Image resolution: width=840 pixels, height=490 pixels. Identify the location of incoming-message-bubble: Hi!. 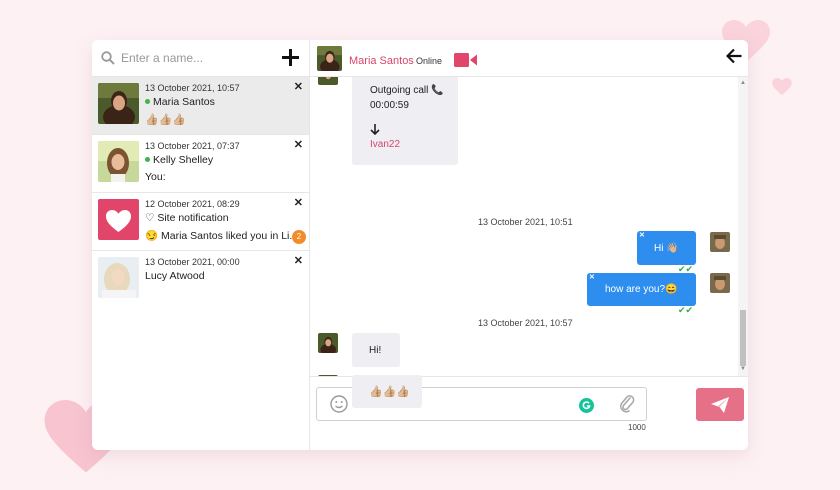
(376, 350).